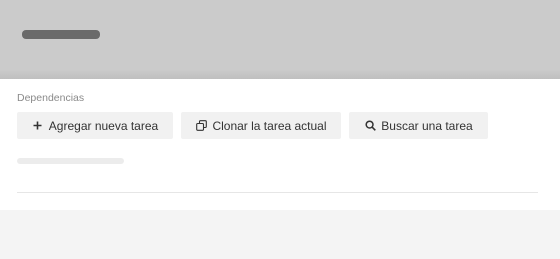 The width and height of the screenshot is (560, 259). What do you see at coordinates (370, 126) in the screenshot?
I see `search-icon` at bounding box center [370, 126].